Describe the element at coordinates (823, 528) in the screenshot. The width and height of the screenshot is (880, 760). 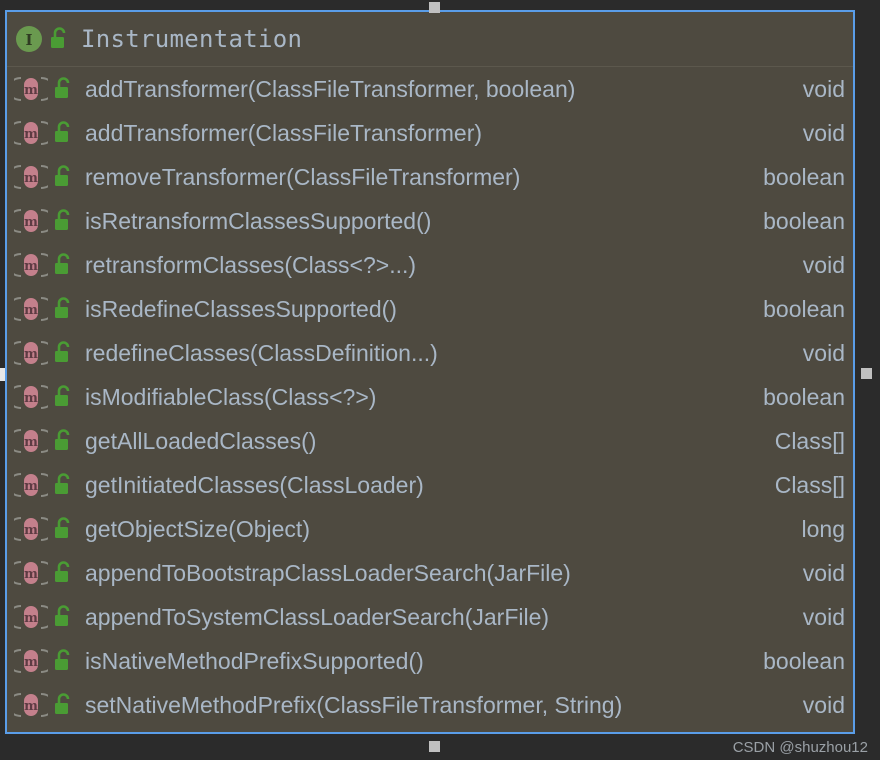
I see `member-return-type: long` at that location.